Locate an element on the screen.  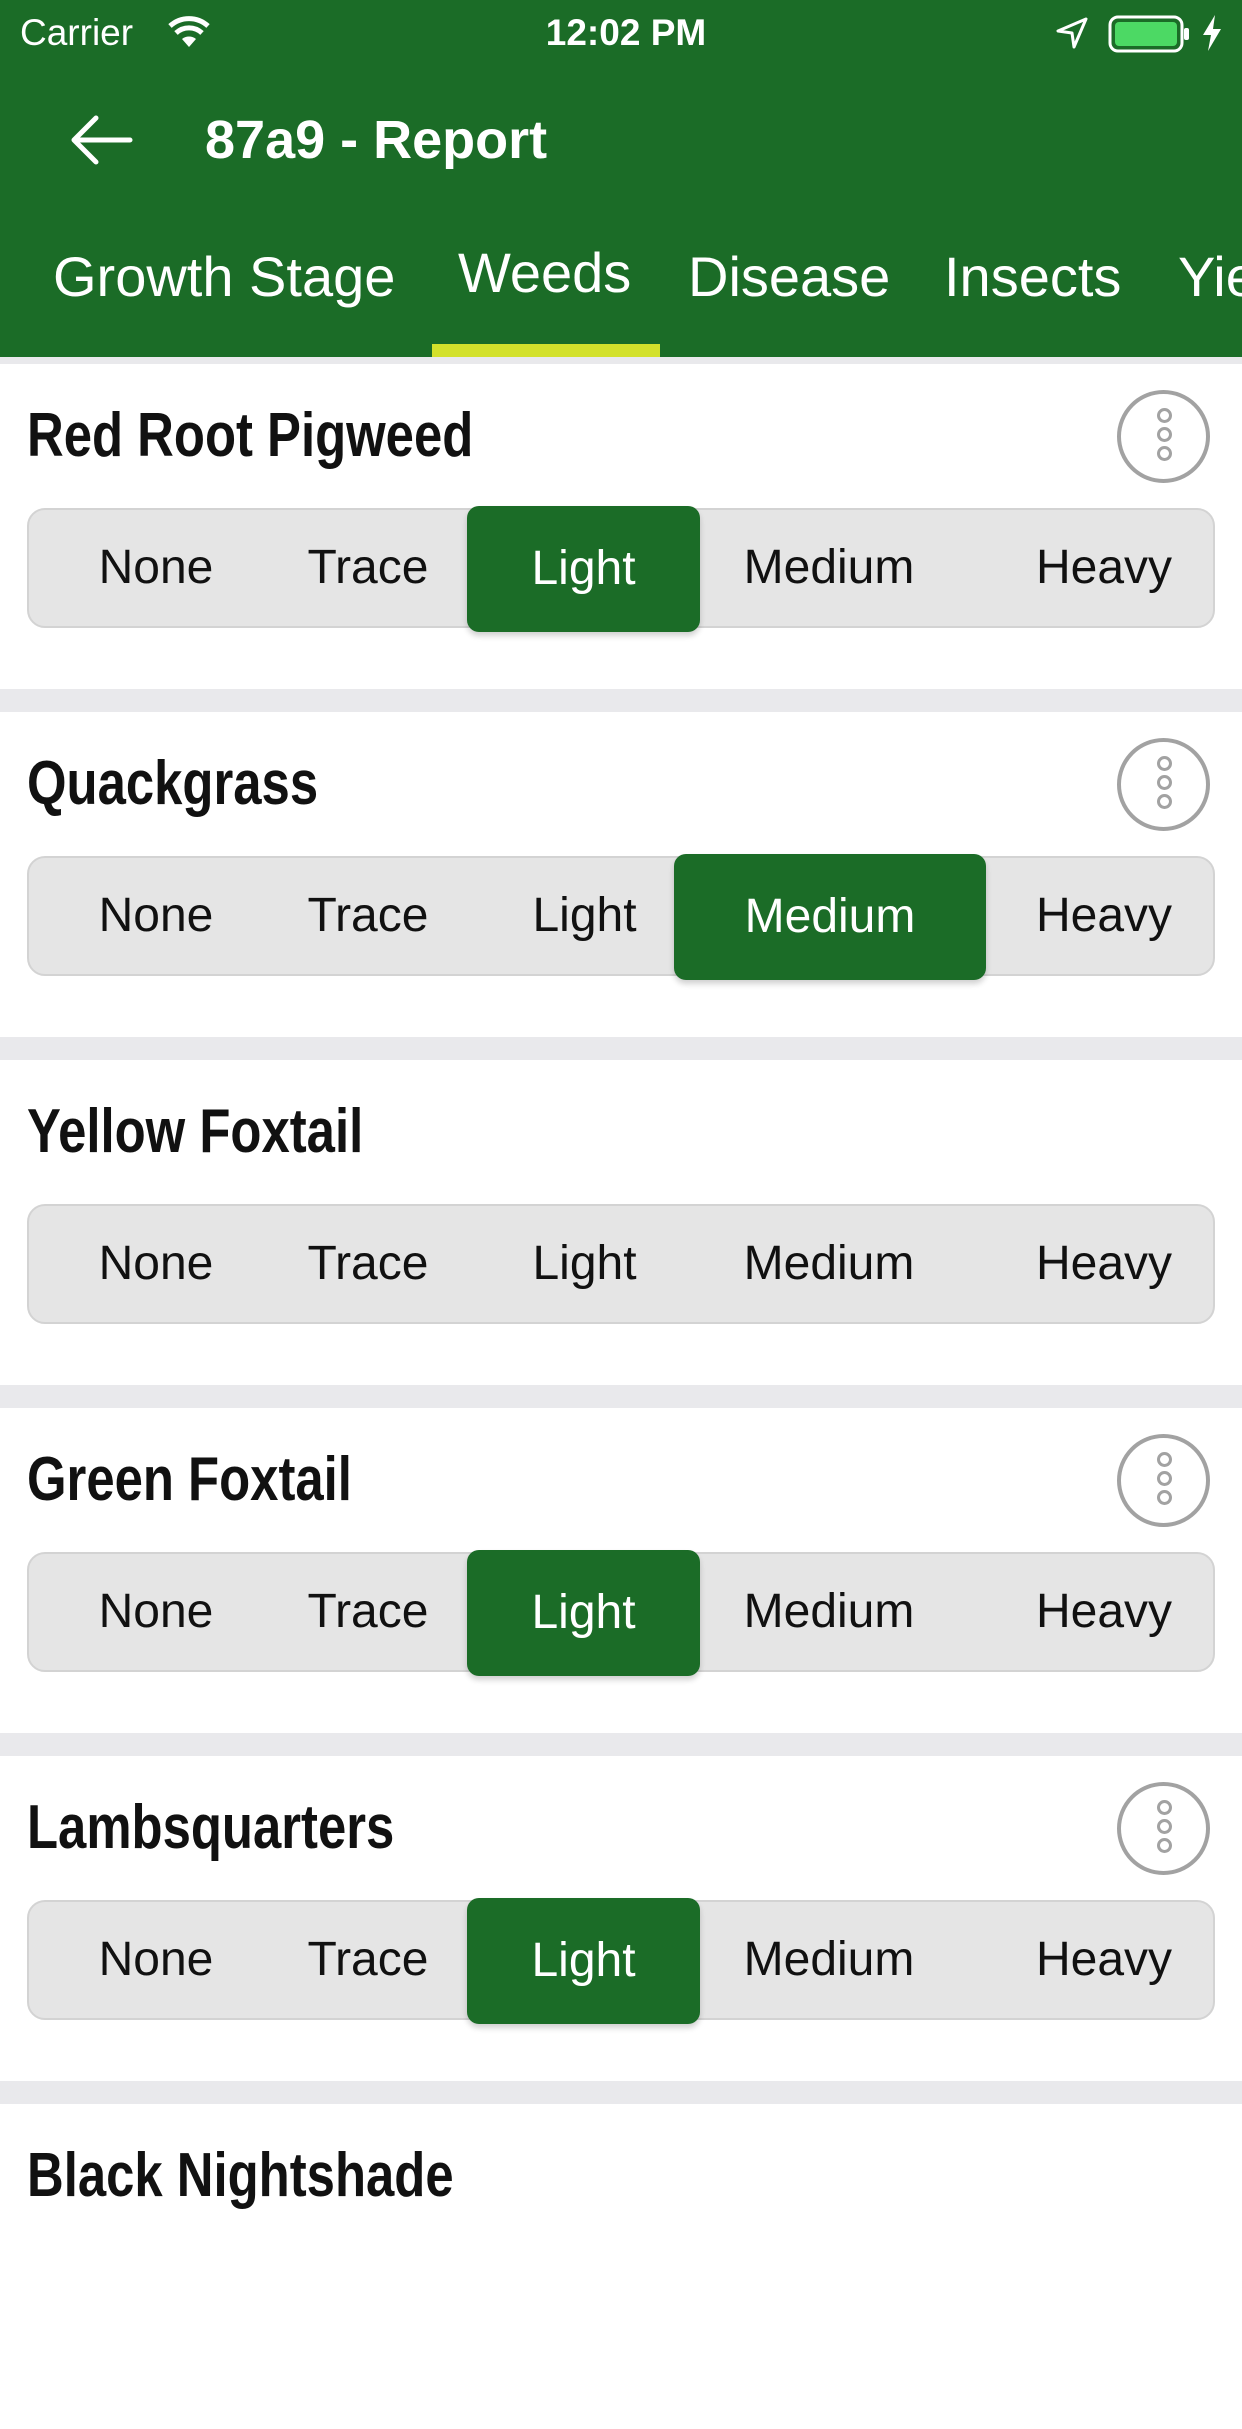
charging-icon is located at coordinates (1212, 33).